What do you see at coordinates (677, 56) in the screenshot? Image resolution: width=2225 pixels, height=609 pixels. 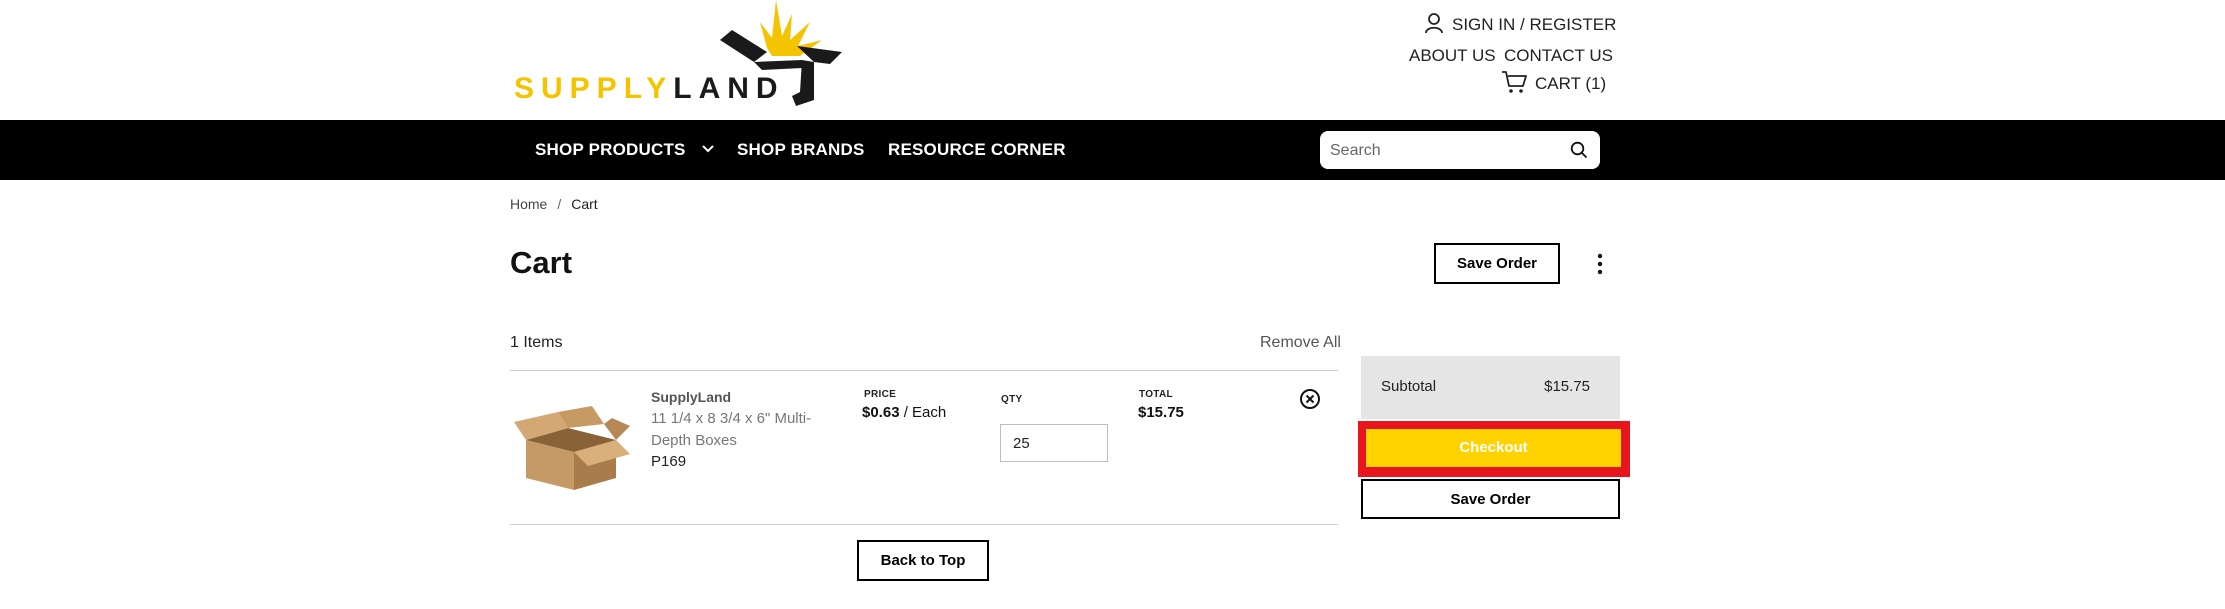 I see `supplyland-logo: SUPPLYLAND` at bounding box center [677, 56].